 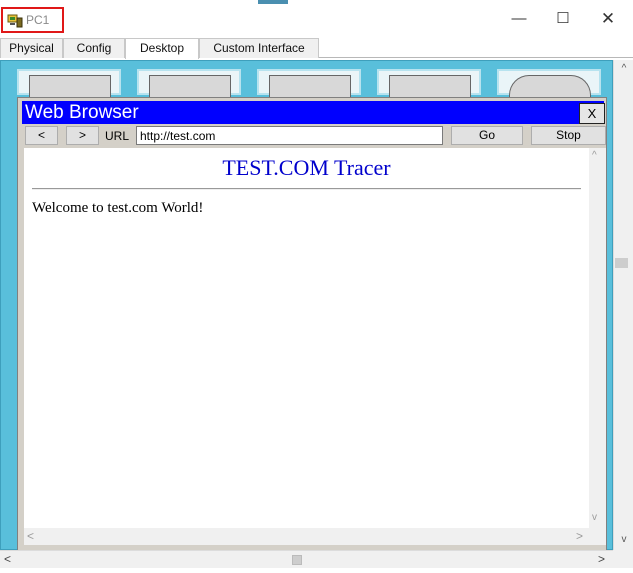 I want to click on close-icon: ✕, so click(x=608, y=18).